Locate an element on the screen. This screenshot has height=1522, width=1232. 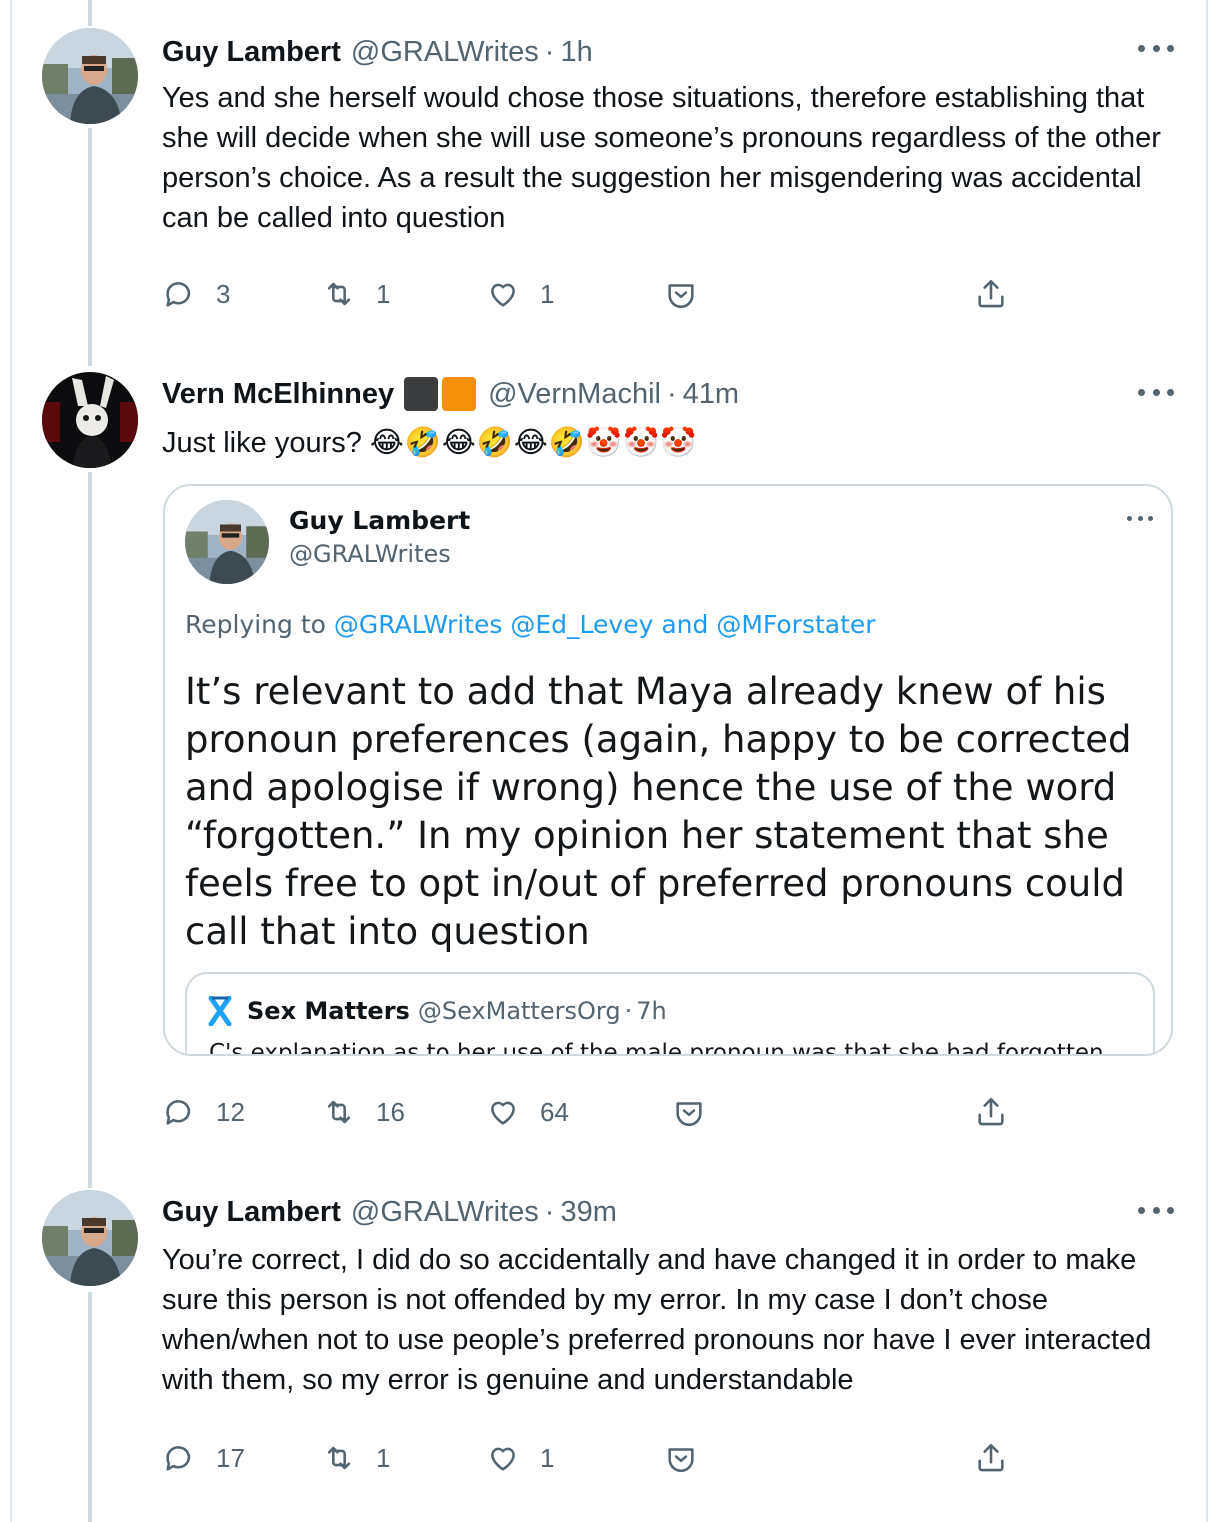
tweet-header: Vern McElhinney @VernMachil · 41m is located at coordinates (450, 394).